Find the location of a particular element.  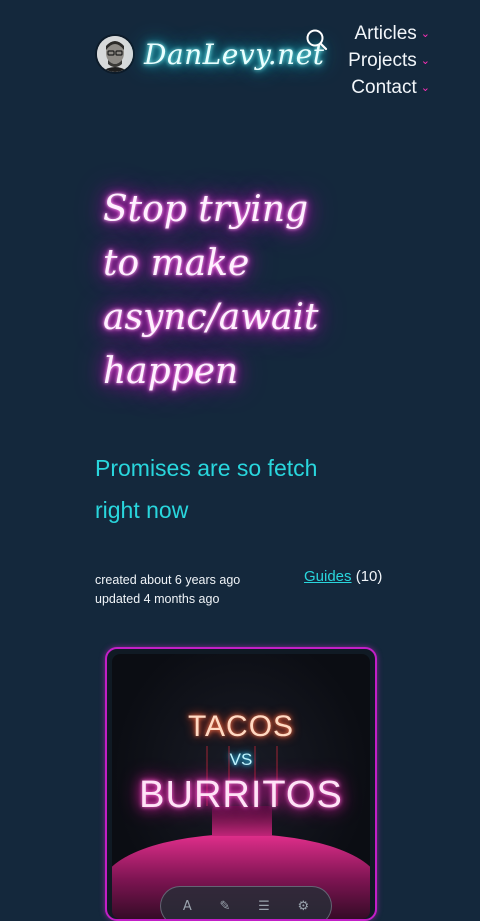

nav-articles-label: Articles is located at coordinates (385, 33).